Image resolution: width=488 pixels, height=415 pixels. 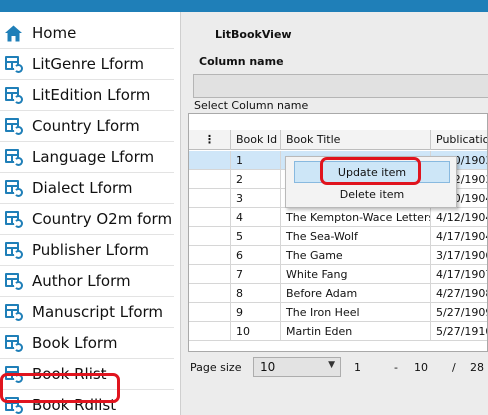 I want to click on sidebar-item-country-lform: Country Lform, so click(x=87, y=126).